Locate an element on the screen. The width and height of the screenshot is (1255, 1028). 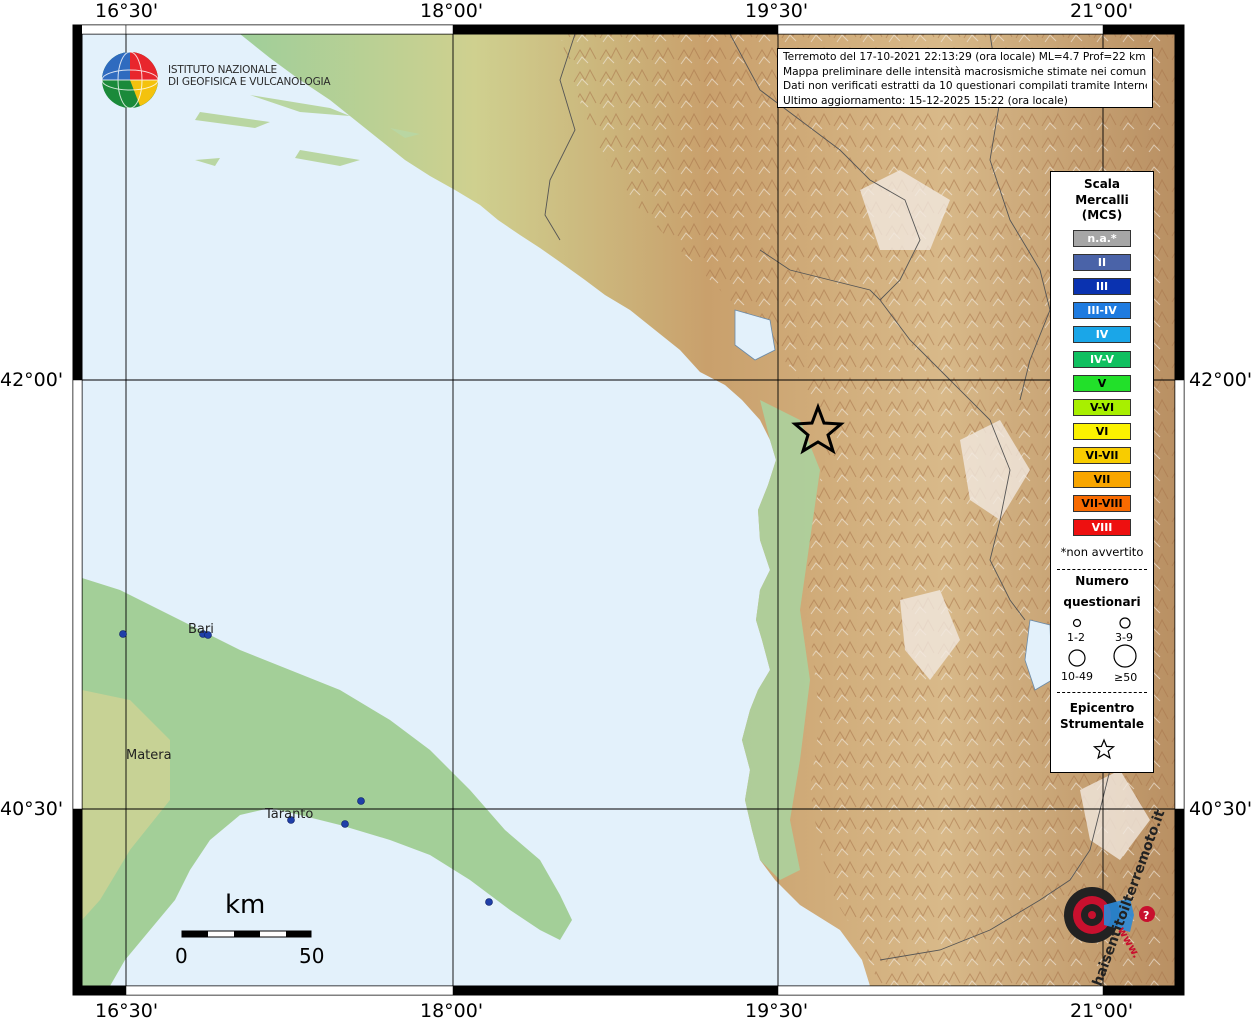
city-label-bari: Bari is located at coordinates (201, 629).